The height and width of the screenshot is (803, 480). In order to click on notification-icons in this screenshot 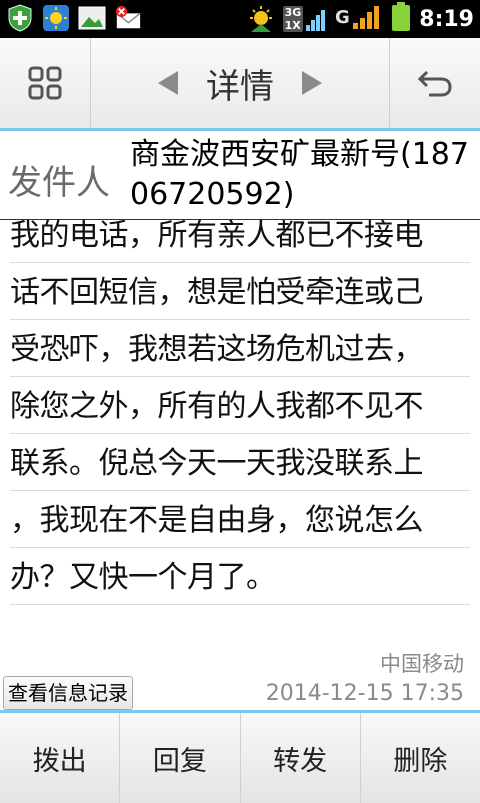, I will do `click(74, 18)`.